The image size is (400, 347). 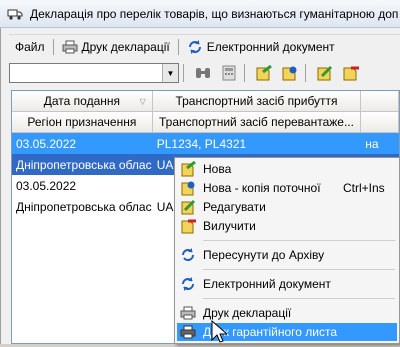 I want to click on menu-item-move-to-archive: Пересунути до Архіву, so click(x=287, y=255).